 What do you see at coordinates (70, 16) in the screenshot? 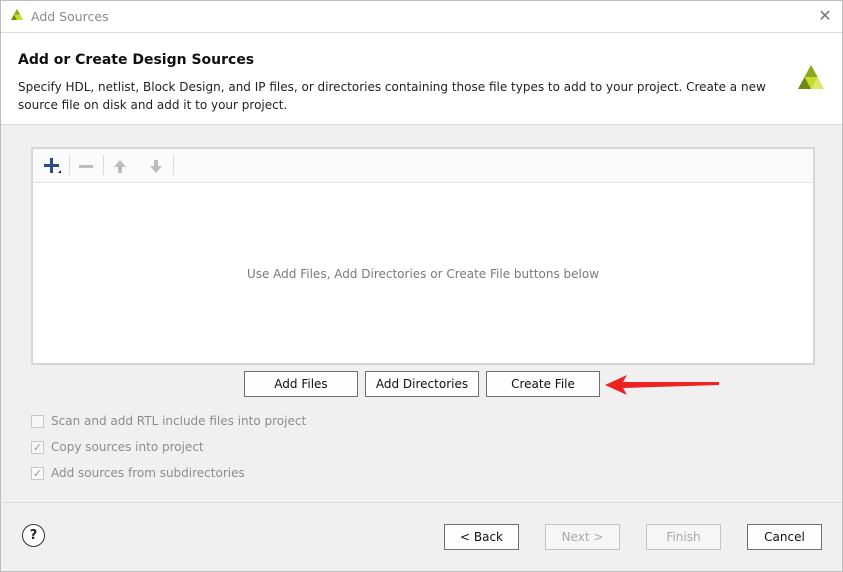
I see `window-title: Add Sources` at bounding box center [70, 16].